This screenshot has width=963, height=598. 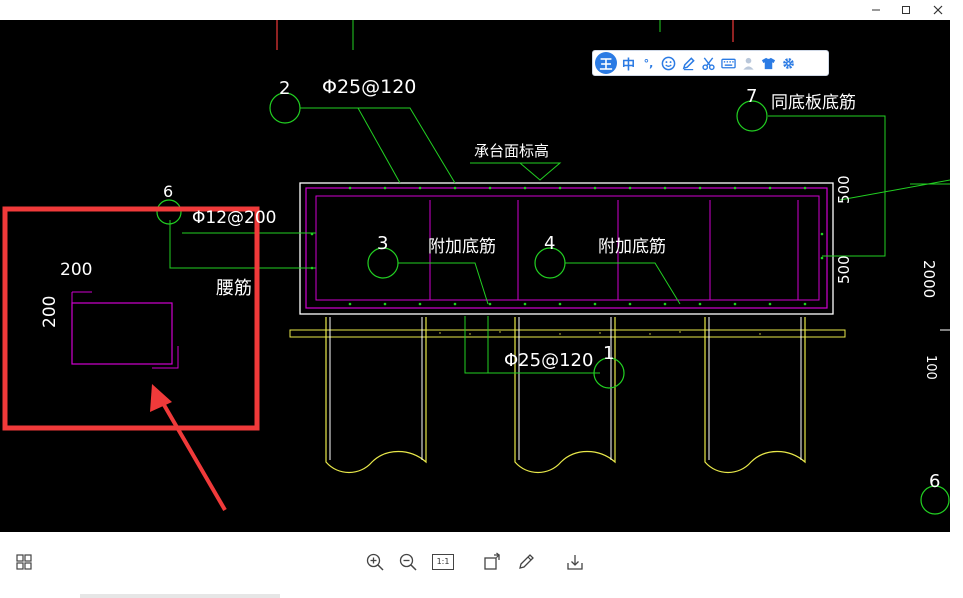 I want to click on ime-skin-button, so click(x=768, y=63).